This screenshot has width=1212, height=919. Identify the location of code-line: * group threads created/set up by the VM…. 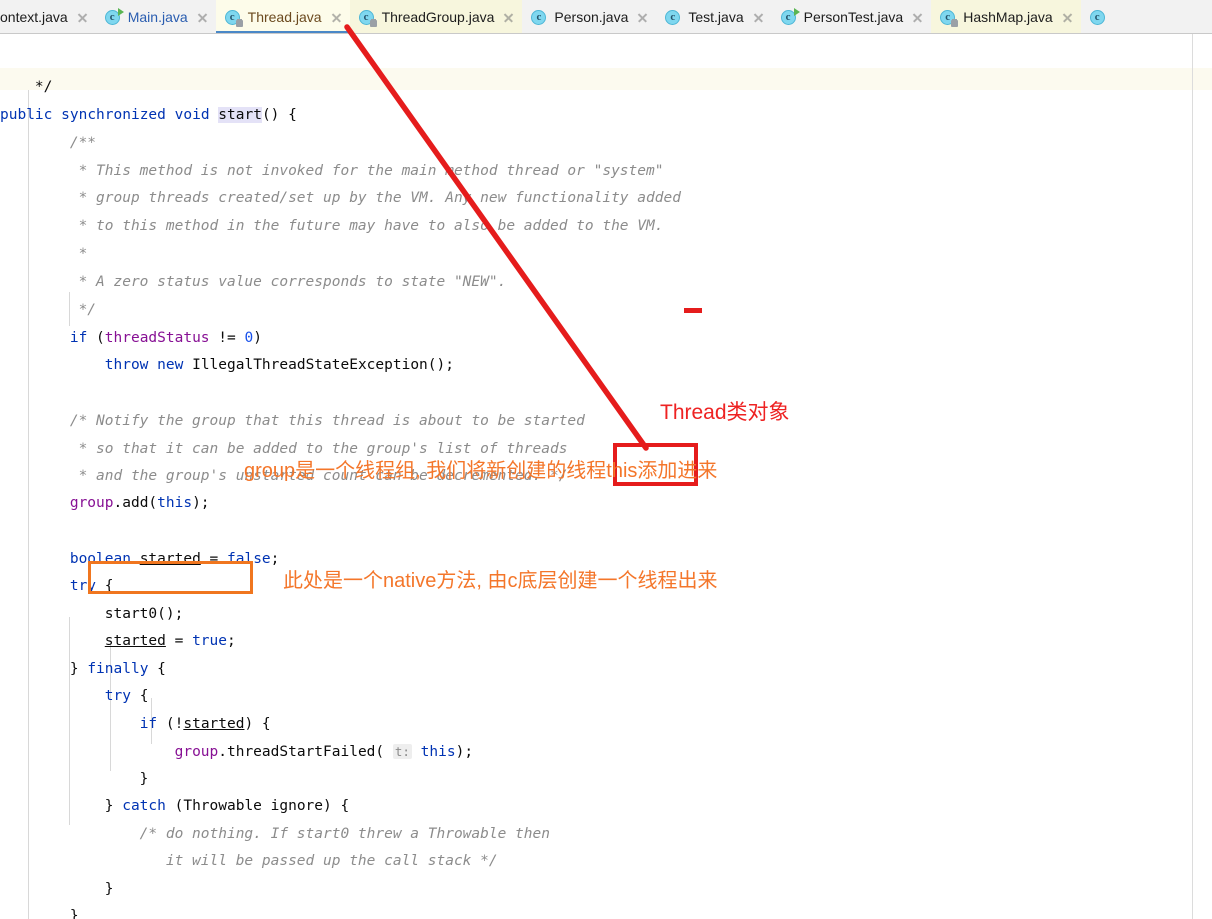
(340, 198).